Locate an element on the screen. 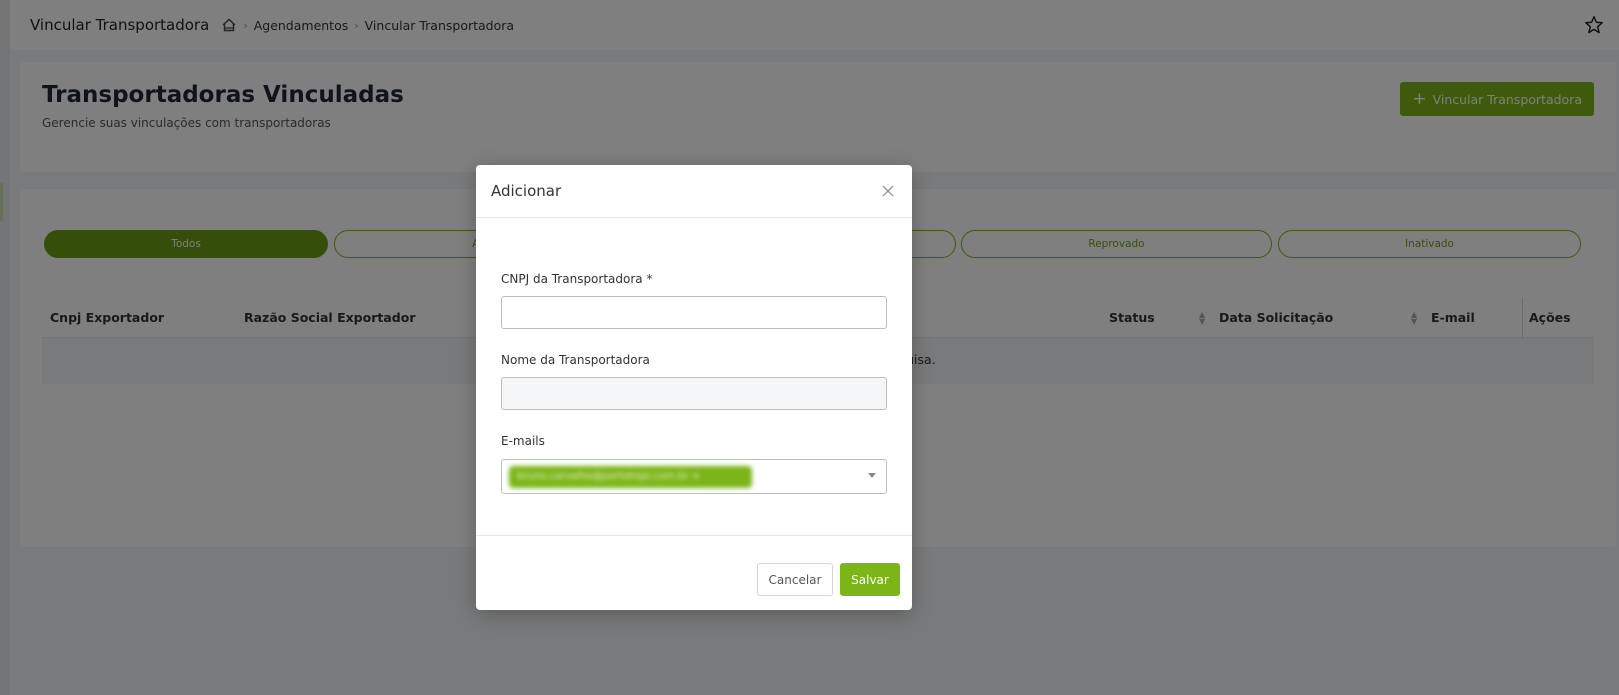 This screenshot has height=695, width=1619. save-button: Salvar is located at coordinates (870, 579).